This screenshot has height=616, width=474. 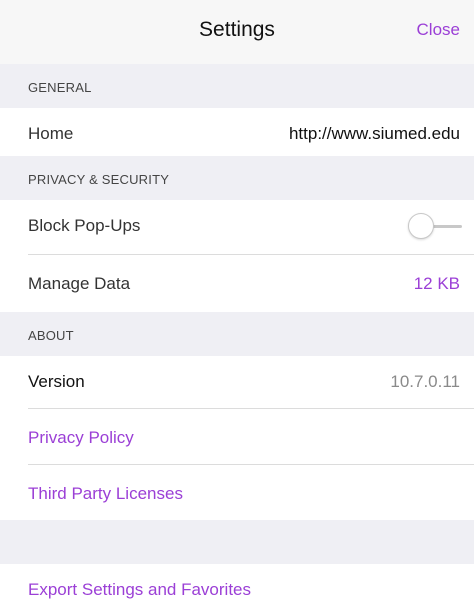 I want to click on toggle-knob, so click(x=421, y=226).